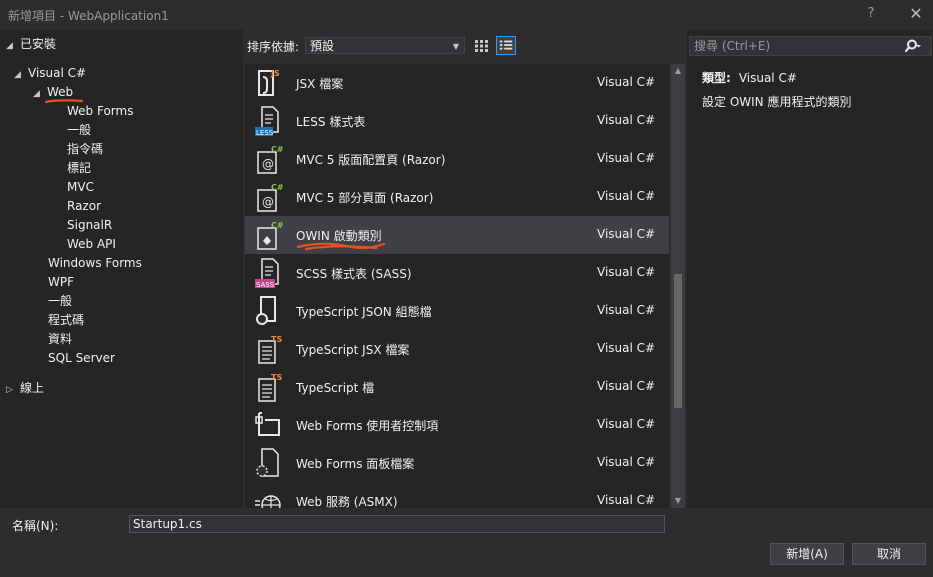  What do you see at coordinates (267, 273) in the screenshot?
I see `scss-file-icon: SASS` at bounding box center [267, 273].